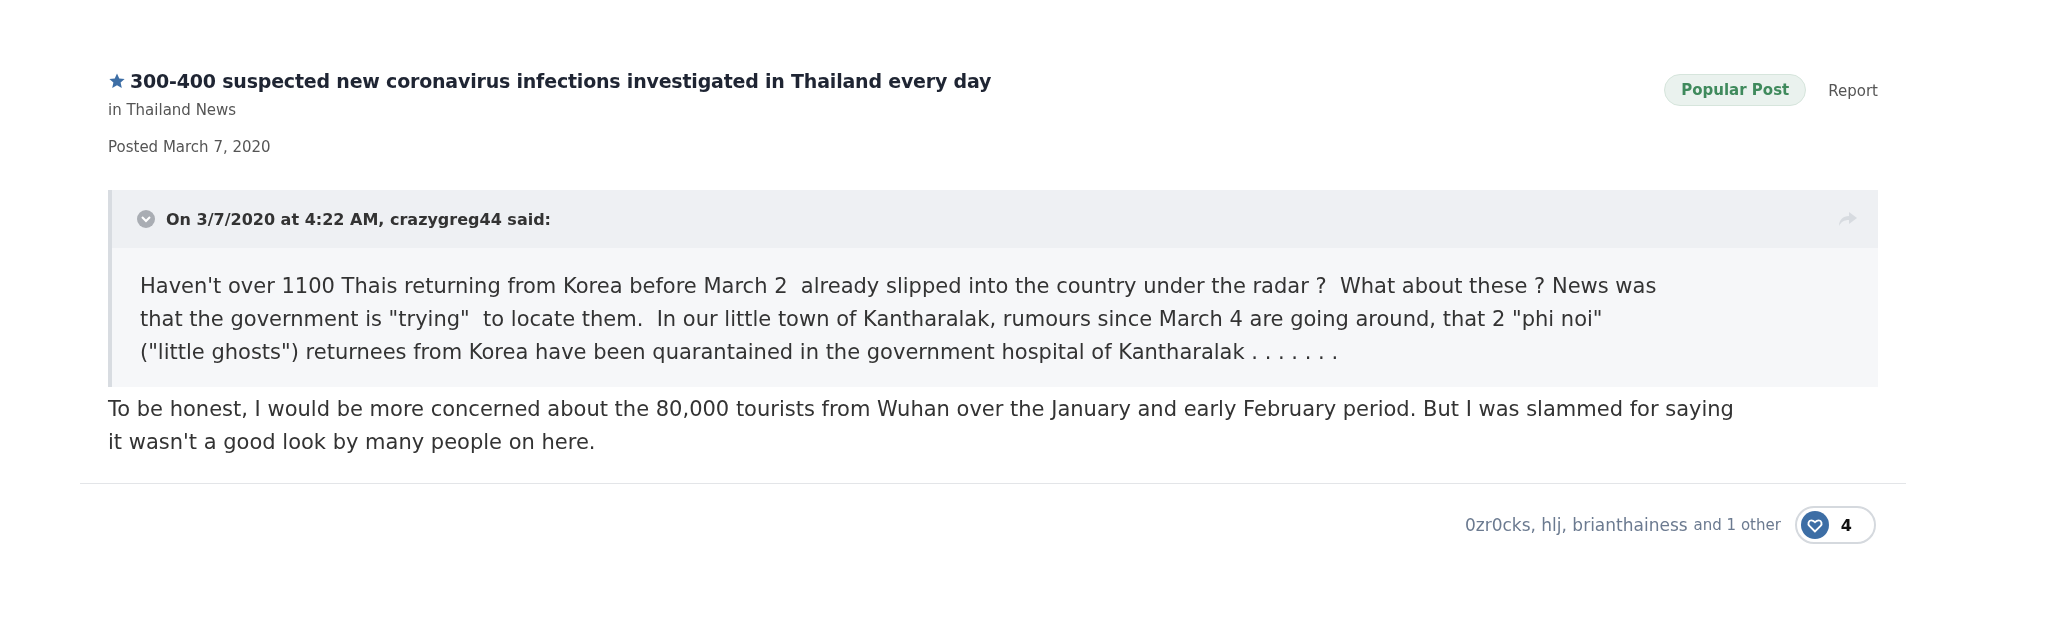  Describe the element at coordinates (1853, 87) in the screenshot. I see `report-link: Report` at that location.